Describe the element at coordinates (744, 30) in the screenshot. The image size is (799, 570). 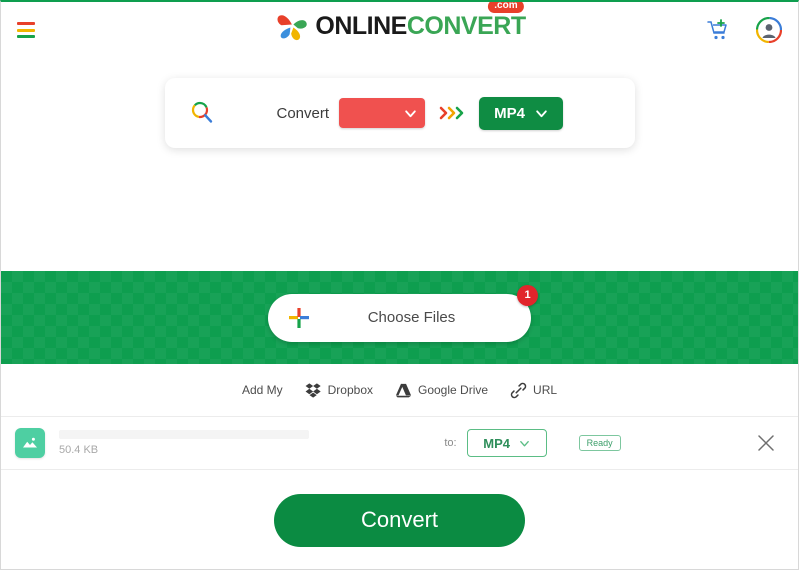
I see `header-actions` at that location.